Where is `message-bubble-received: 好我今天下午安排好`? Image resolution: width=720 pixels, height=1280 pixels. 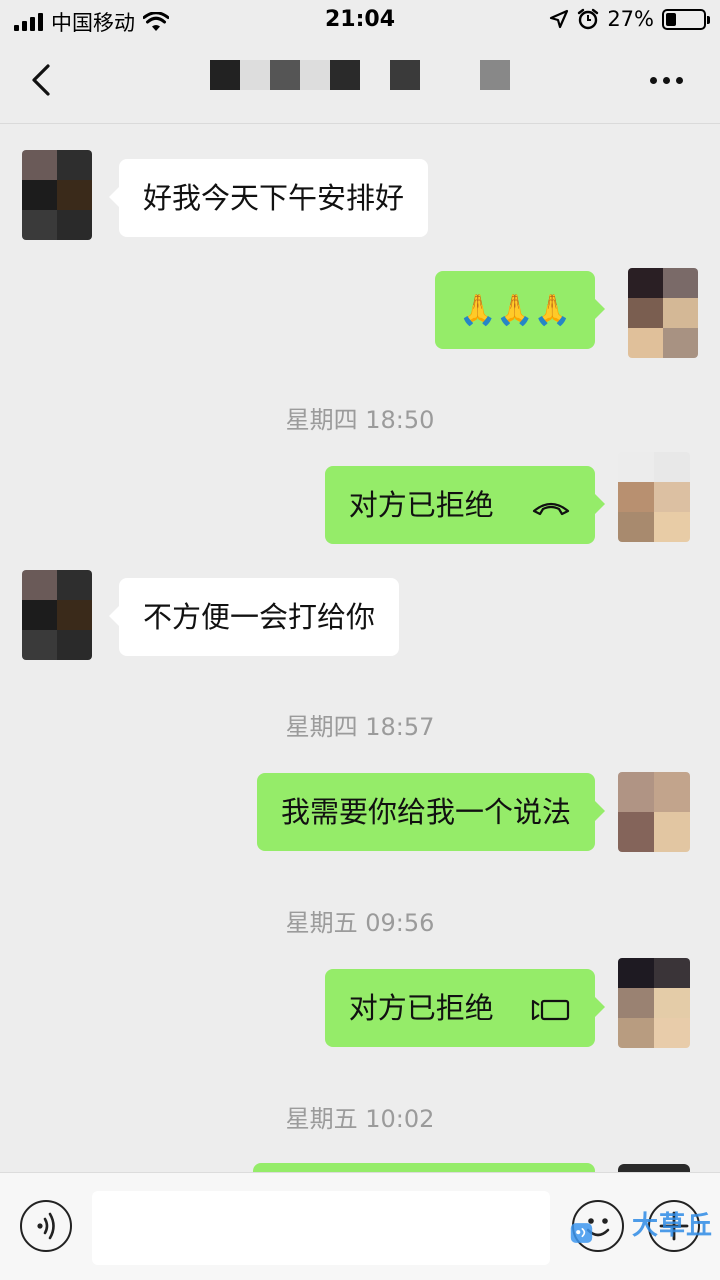 message-bubble-received: 好我今天下午安排好 is located at coordinates (268, 198).